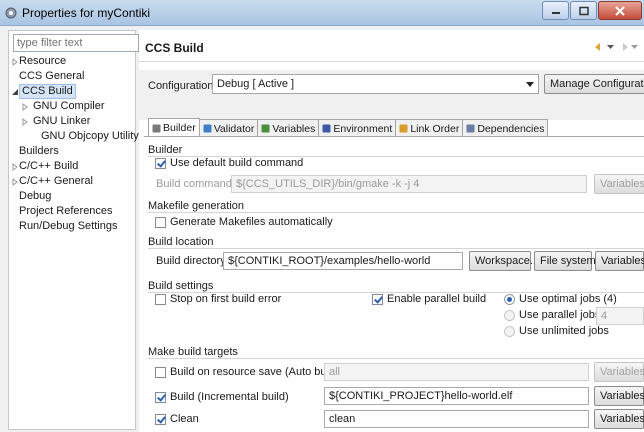  I want to click on tree-item: GNU Linker, so click(73, 122).